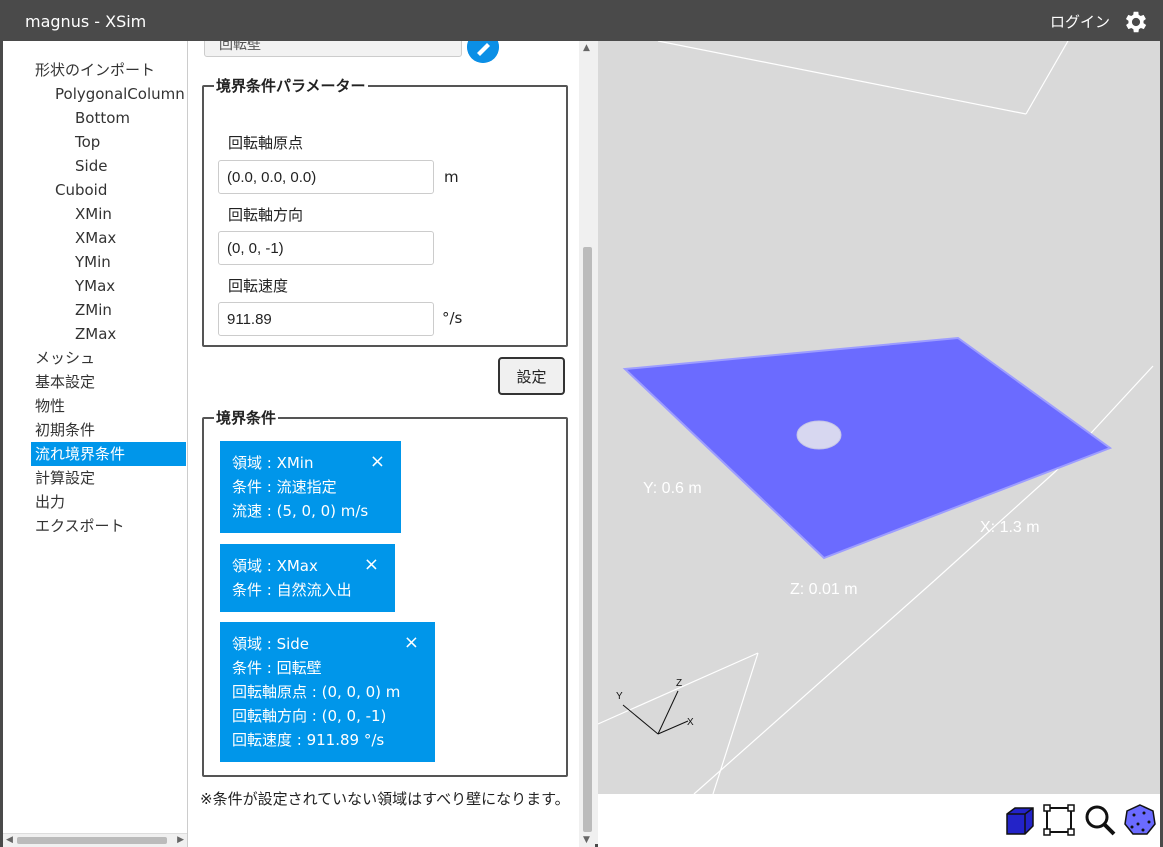 Image resolution: width=1163 pixels, height=847 pixels. I want to click on tree-item: YMin, so click(93, 262).